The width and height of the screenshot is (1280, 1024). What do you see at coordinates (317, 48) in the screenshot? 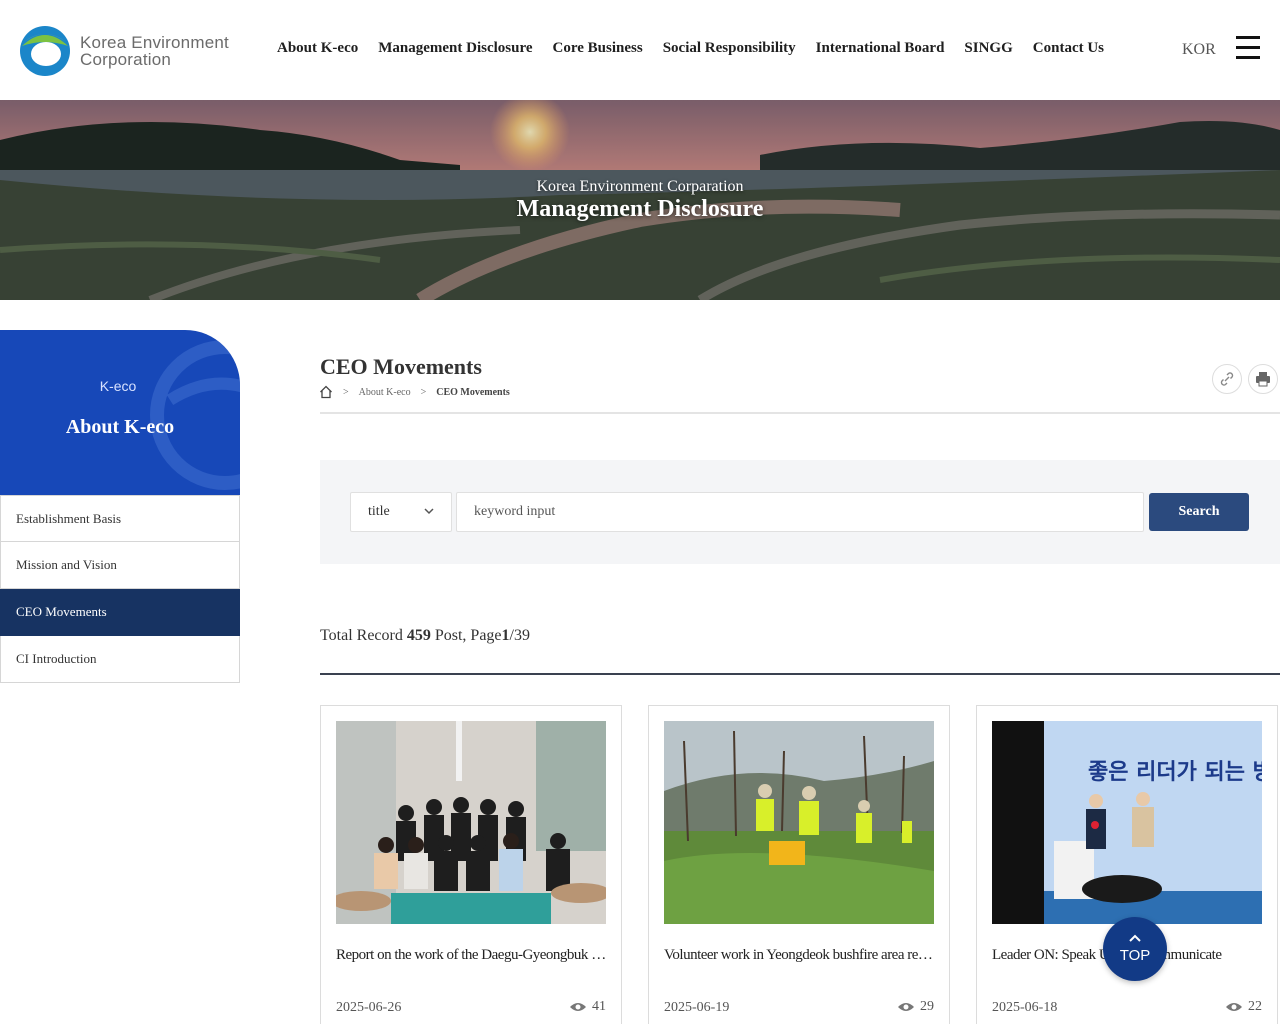
I see `nav-about: About K-eco` at bounding box center [317, 48].